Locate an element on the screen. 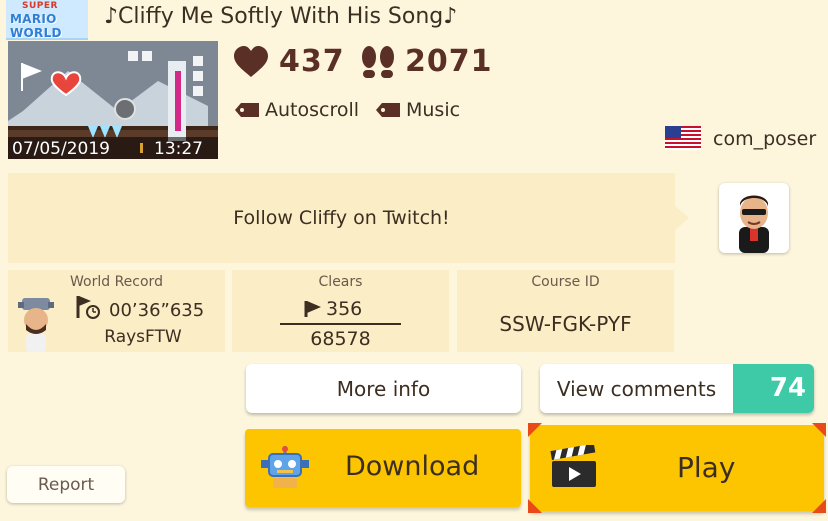 The height and width of the screenshot is (521, 828). creator-avatar is located at coordinates (754, 218).